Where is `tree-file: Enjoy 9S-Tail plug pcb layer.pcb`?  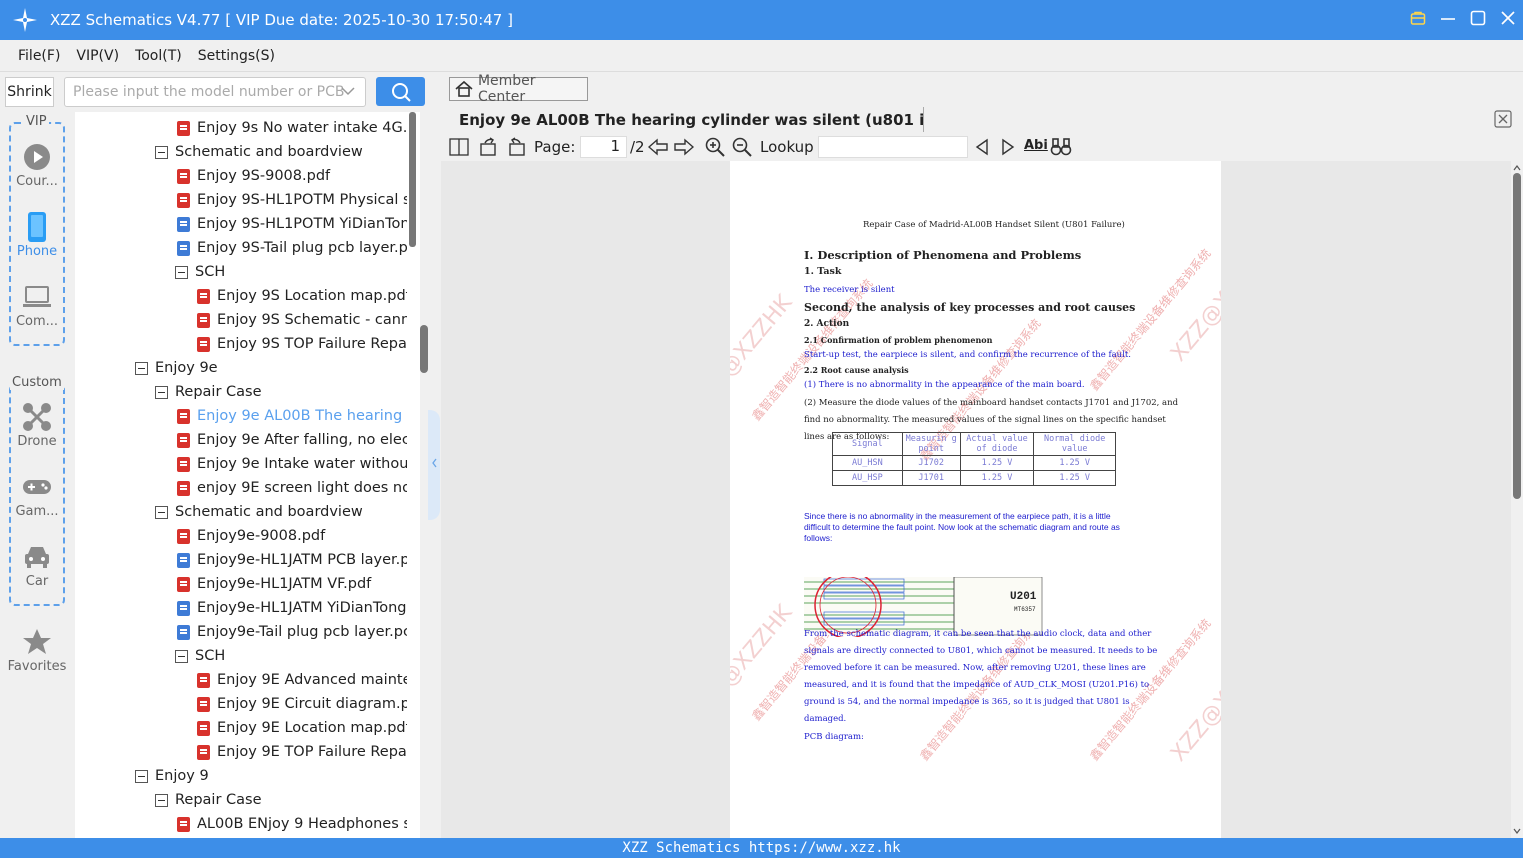 tree-file: Enjoy 9S-Tail plug pcb layer.pcb is located at coordinates (292, 248).